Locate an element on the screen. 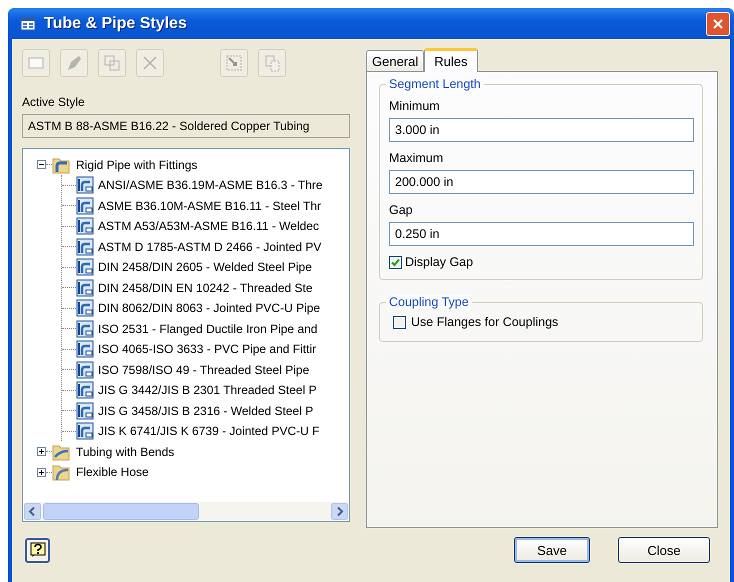 This screenshot has width=734, height=582. window-title: Tube & Pipe Styles is located at coordinates (116, 23).